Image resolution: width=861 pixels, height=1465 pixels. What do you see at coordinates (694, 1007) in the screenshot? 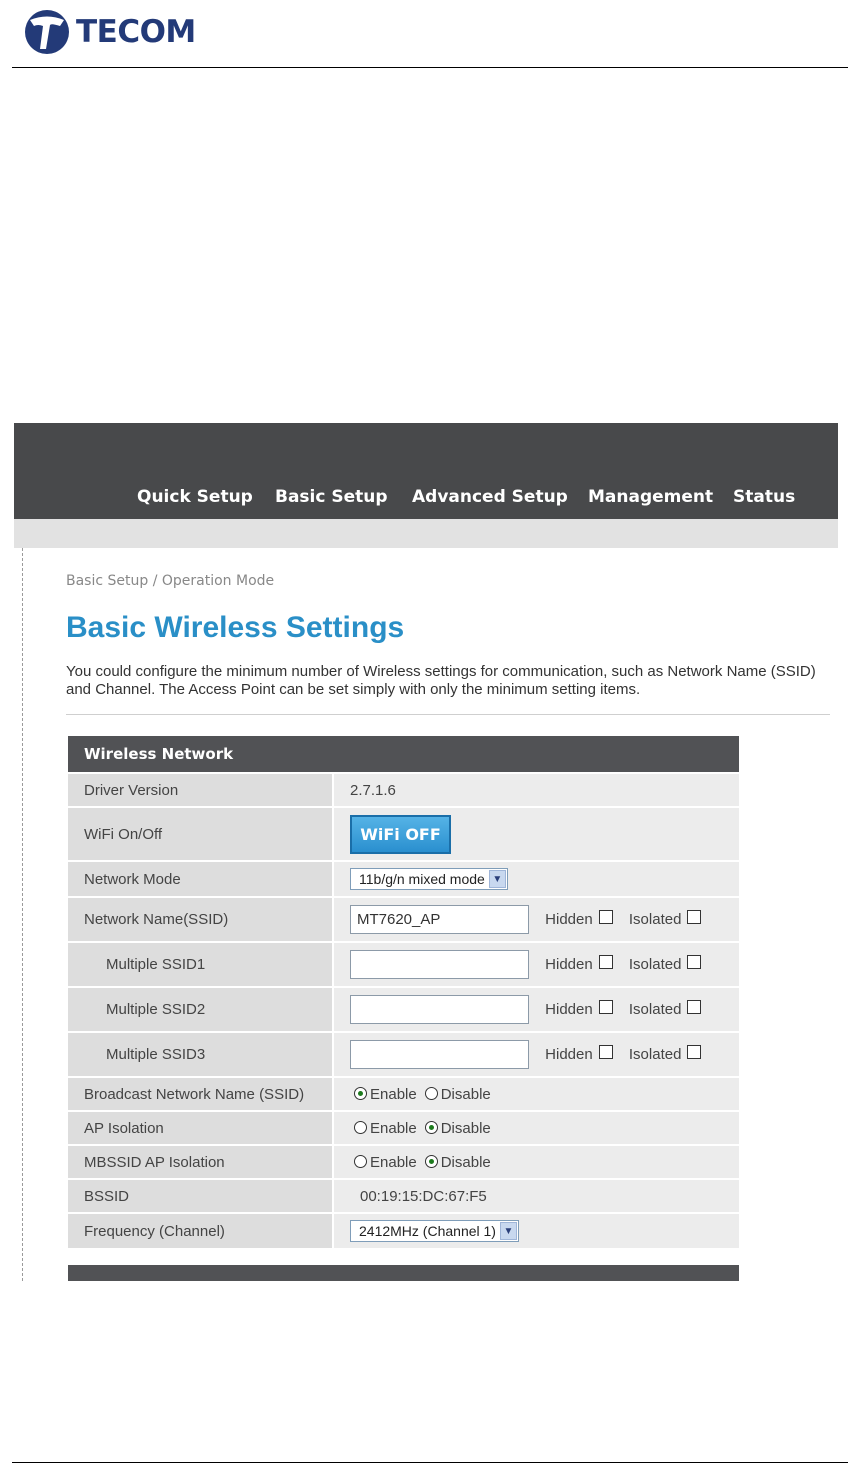
I see `mssid2-isolated-checkbox` at bounding box center [694, 1007].